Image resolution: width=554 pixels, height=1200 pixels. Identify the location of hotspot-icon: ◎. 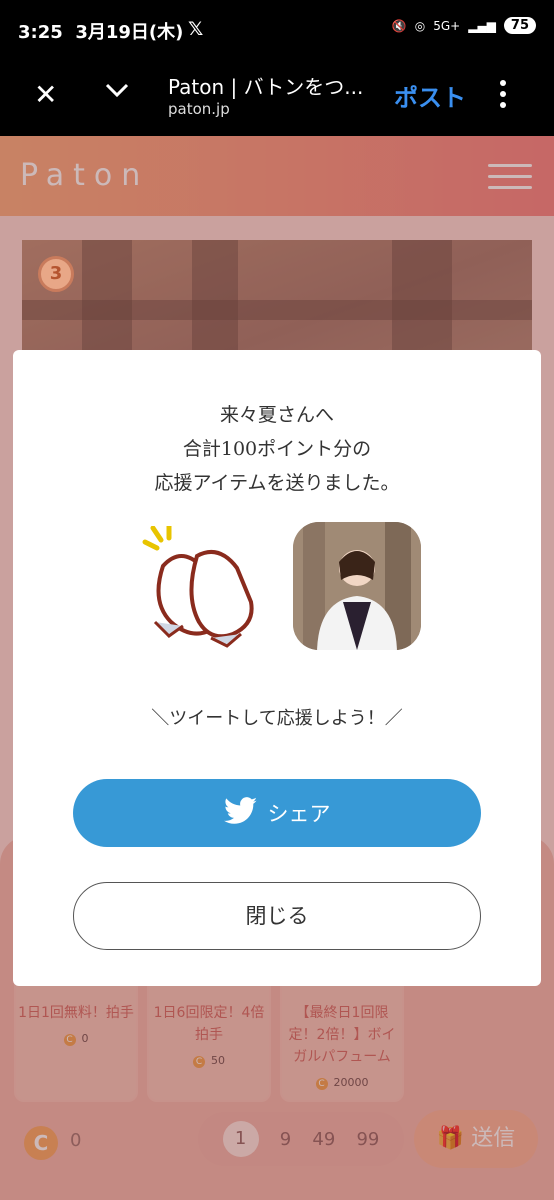
(420, 25).